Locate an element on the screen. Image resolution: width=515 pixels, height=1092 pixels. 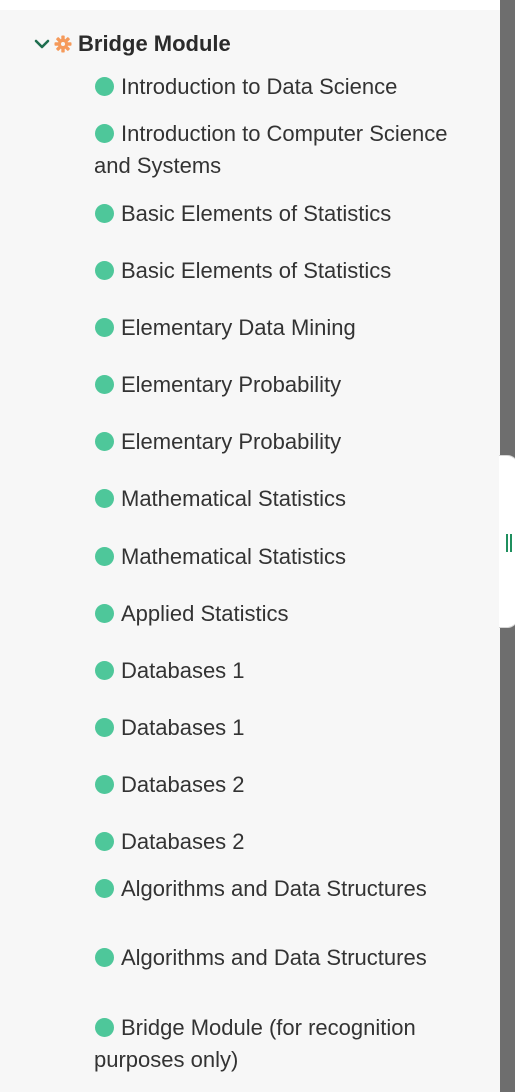
resize-handle is located at coordinates (507, 541).